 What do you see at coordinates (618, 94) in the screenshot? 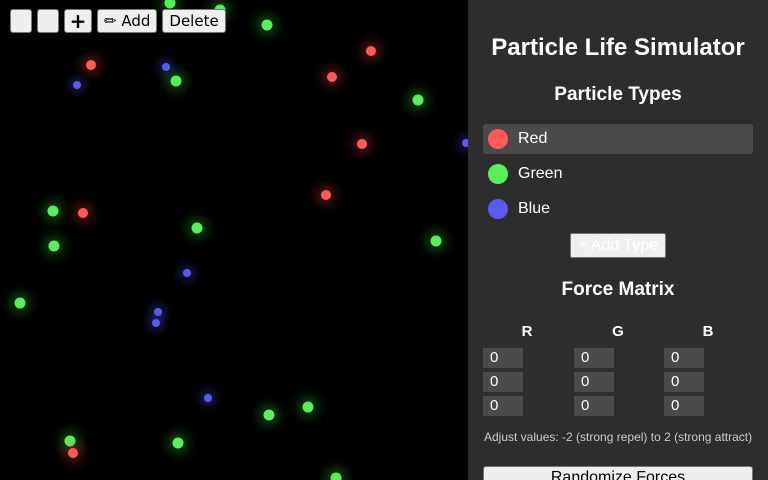
I see `particle-types-heading: Particle Types` at bounding box center [618, 94].